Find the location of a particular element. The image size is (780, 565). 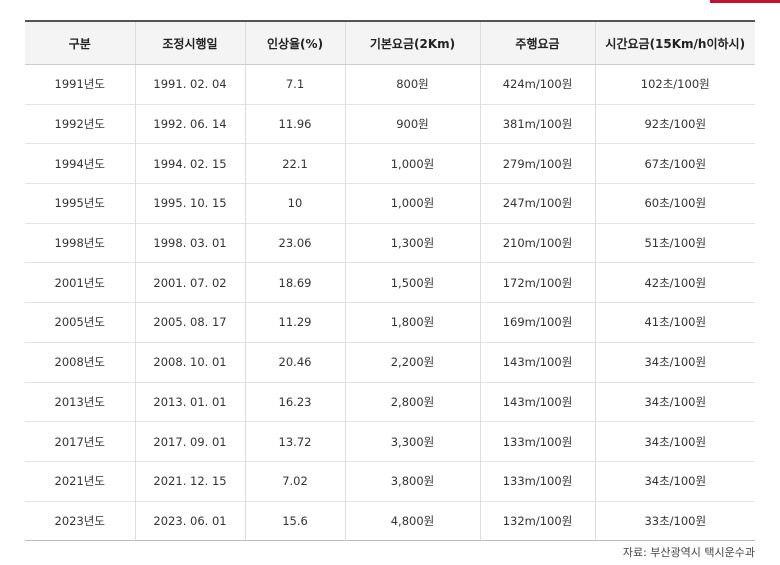

source-note: 자료: 부산광역시 택시운수과 is located at coordinates (688, 552).